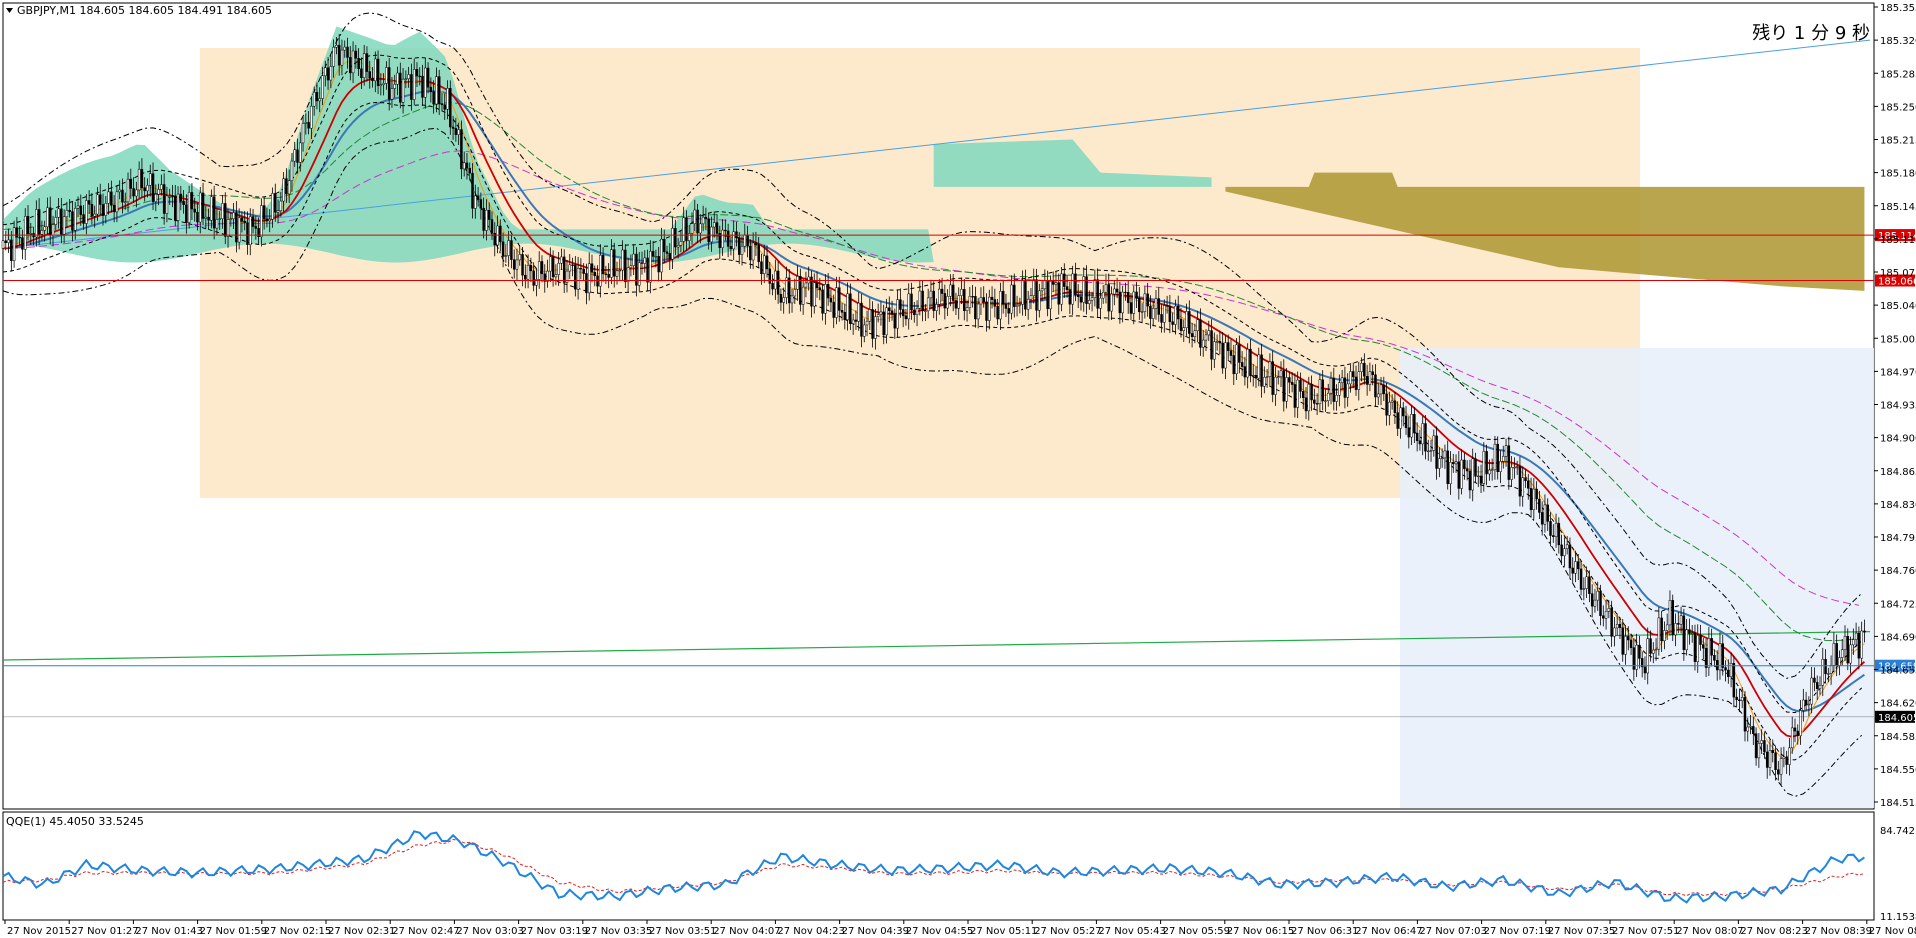 The image size is (1916, 938). What do you see at coordinates (1898, 41) in the screenshot?
I see `y-tick-label: 185.320` at bounding box center [1898, 41].